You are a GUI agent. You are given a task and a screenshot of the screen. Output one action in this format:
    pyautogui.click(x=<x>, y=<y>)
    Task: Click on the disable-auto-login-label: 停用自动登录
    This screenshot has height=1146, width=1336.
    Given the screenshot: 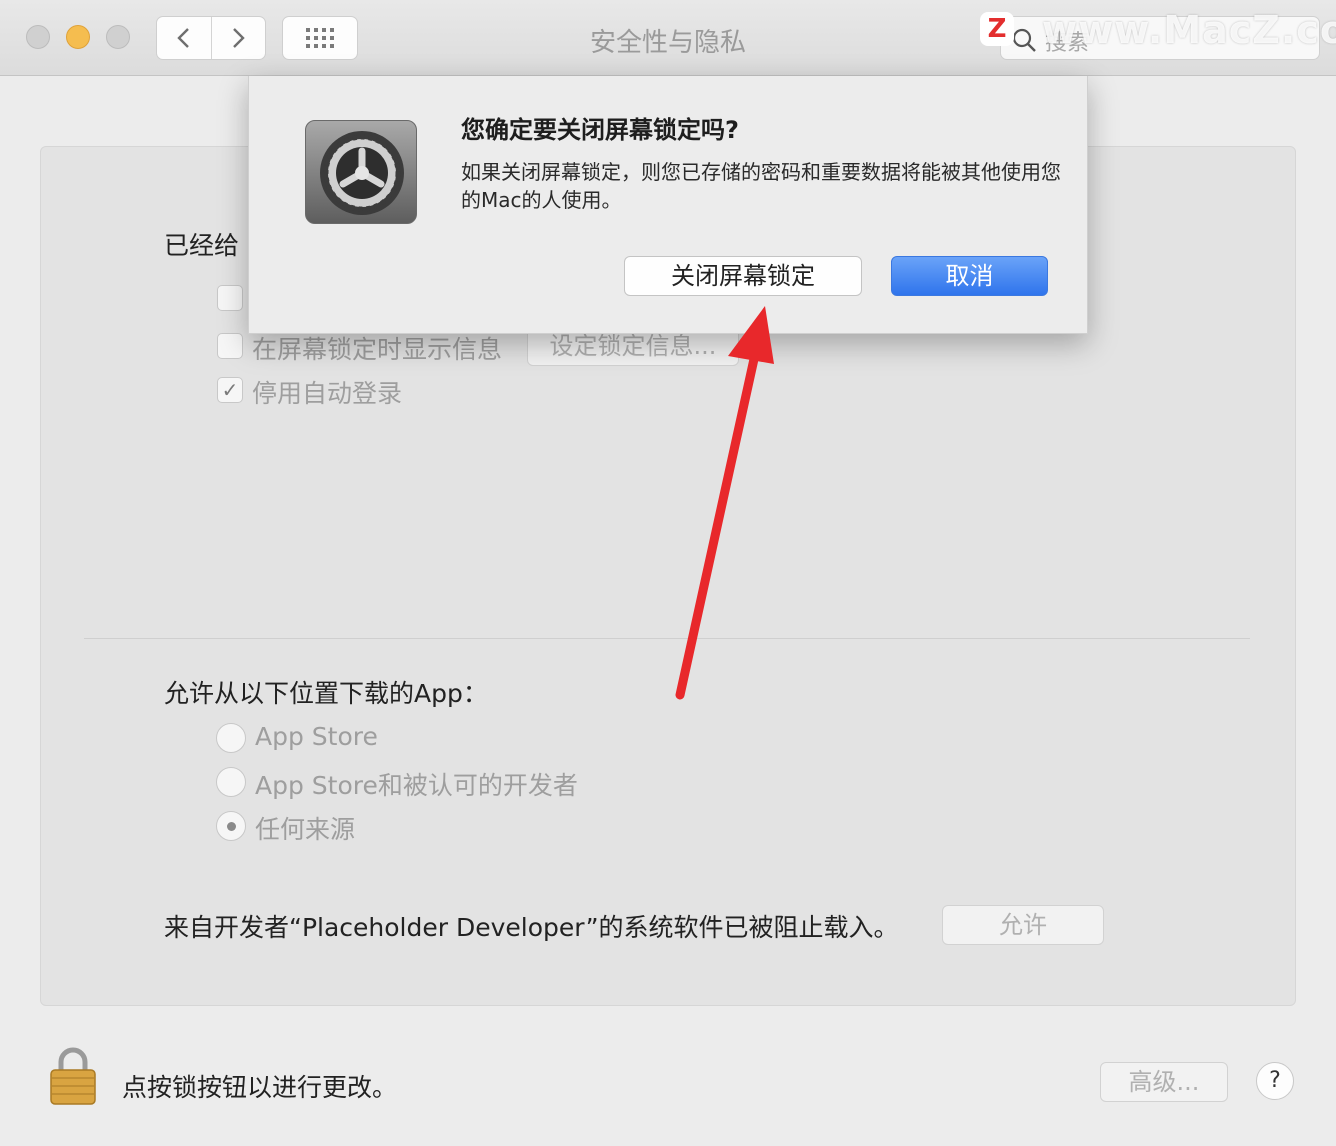 What is the action you would take?
    pyautogui.click(x=327, y=393)
    